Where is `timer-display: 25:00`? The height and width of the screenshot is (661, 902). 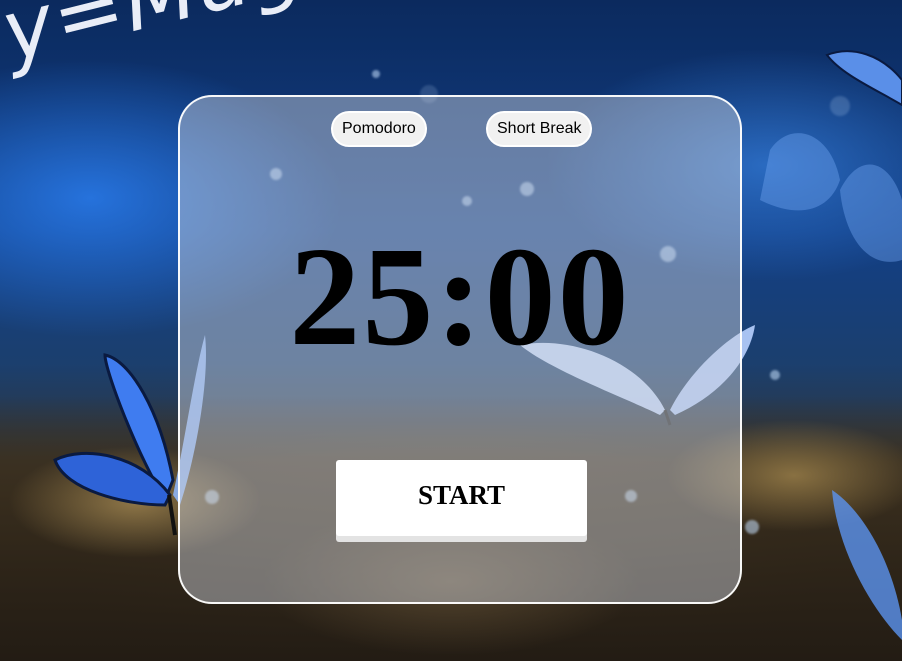 timer-display: 25:00 is located at coordinates (460, 296).